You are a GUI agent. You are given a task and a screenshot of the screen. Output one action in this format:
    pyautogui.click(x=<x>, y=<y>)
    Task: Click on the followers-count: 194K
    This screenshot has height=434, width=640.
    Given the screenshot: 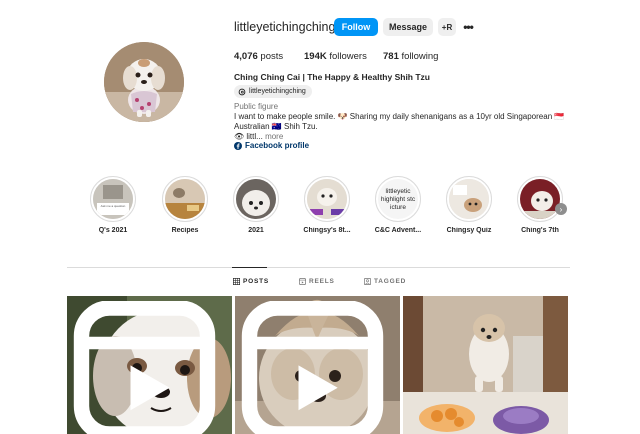 What is the action you would take?
    pyautogui.click(x=315, y=56)
    